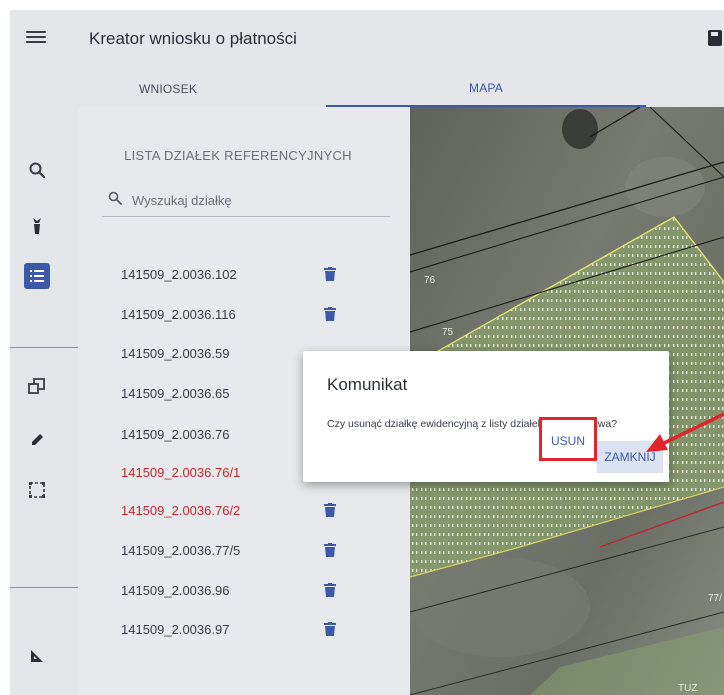 This screenshot has width=724, height=695. Describe the element at coordinates (367, 40) in the screenshot. I see `app-bar: Kreator wniosku o płatności` at that location.